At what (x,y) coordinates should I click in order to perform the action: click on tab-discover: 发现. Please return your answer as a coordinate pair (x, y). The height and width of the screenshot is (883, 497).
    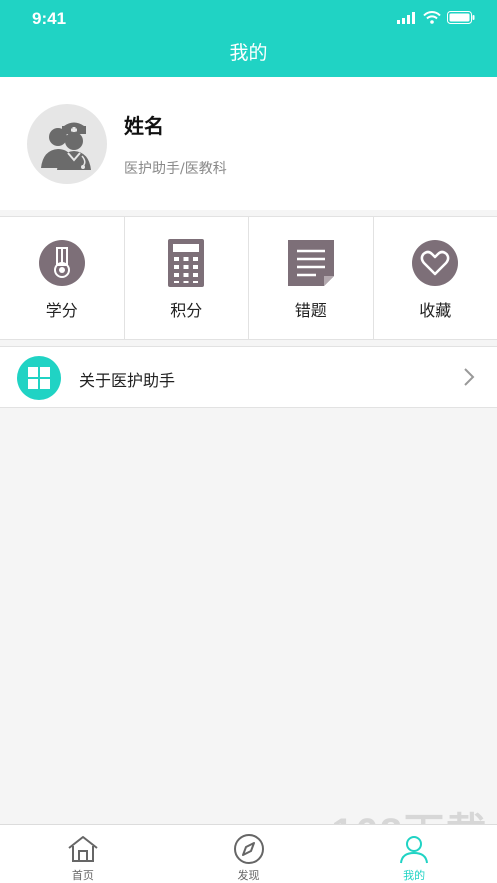
    Looking at the image, I should click on (249, 854).